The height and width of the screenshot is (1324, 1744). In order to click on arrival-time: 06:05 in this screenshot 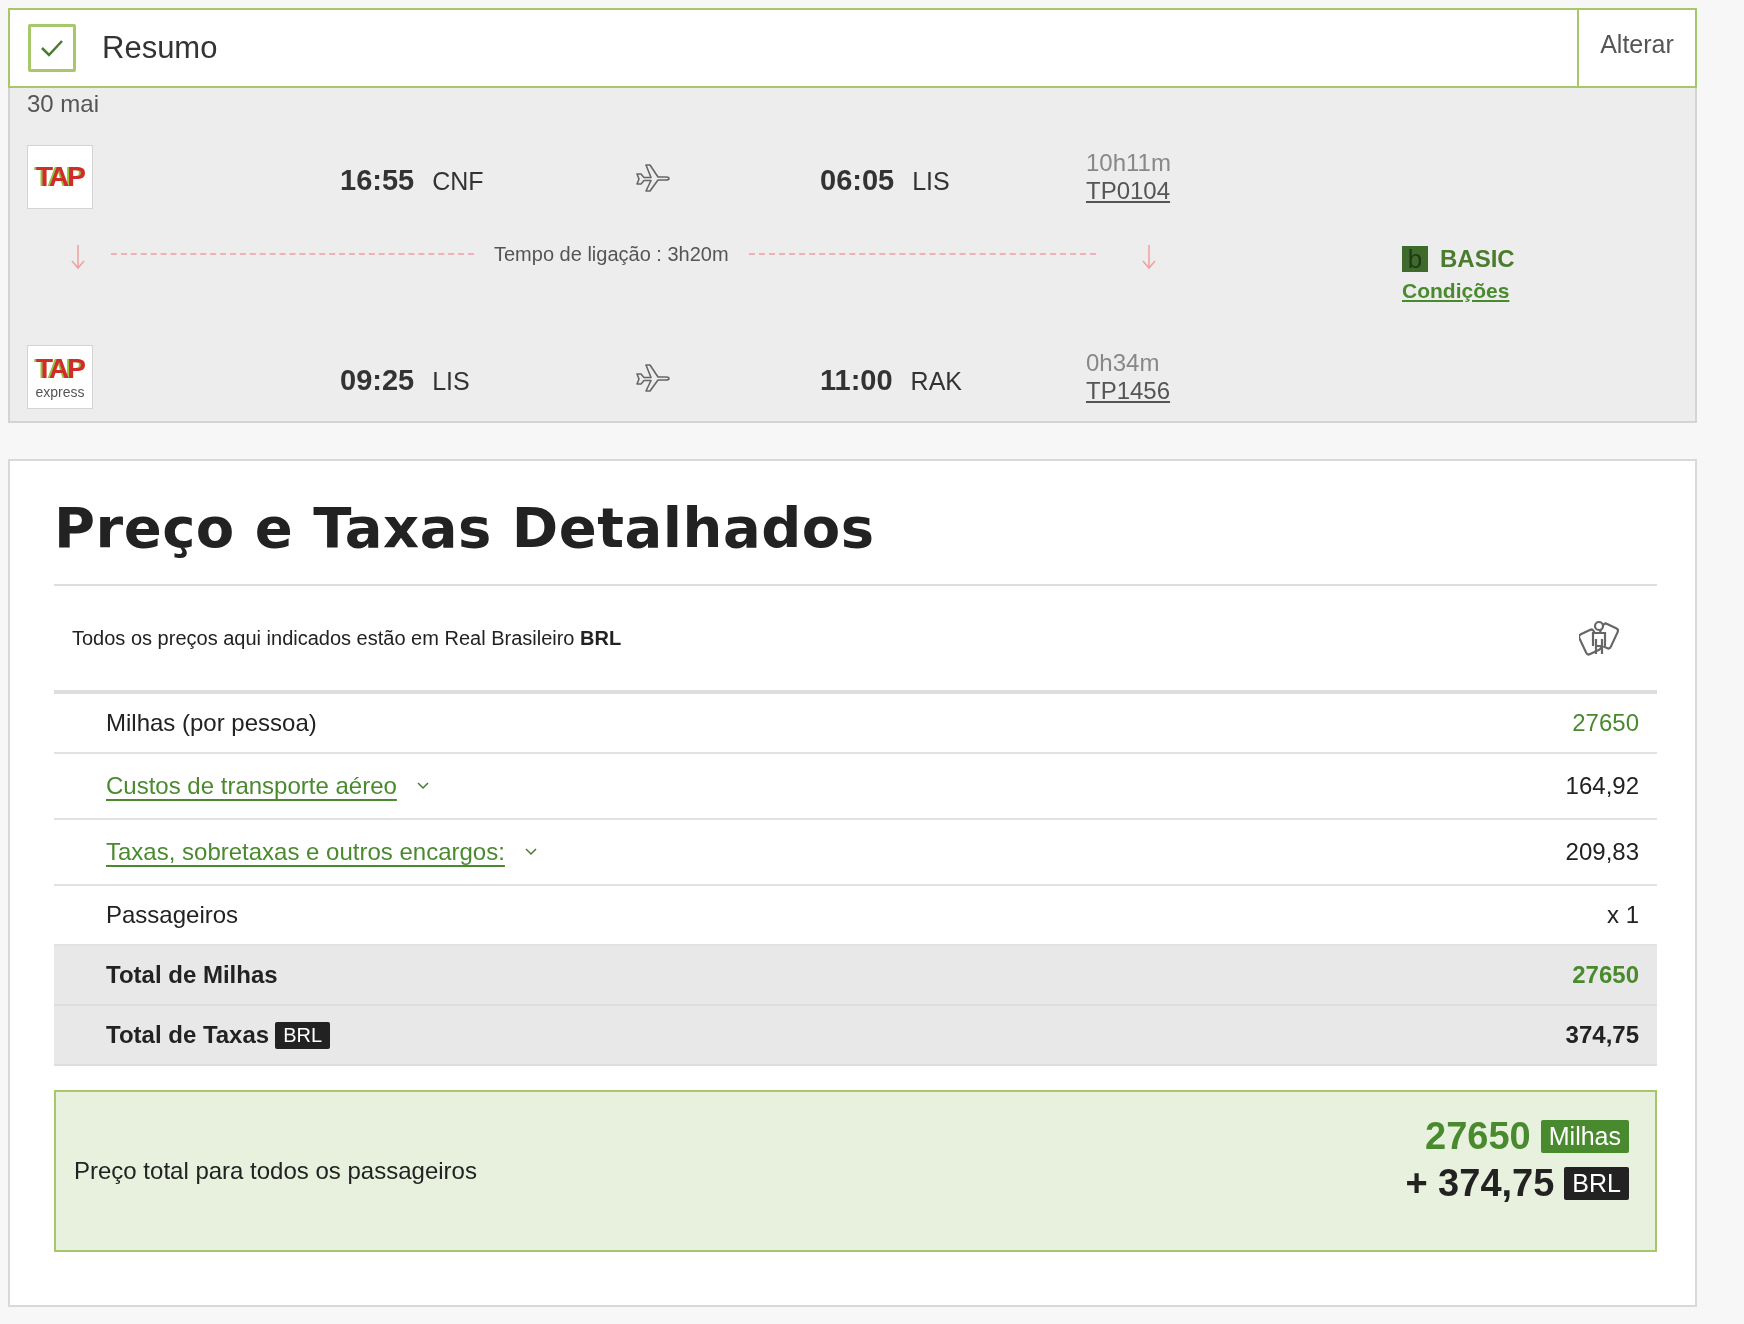, I will do `click(857, 180)`.